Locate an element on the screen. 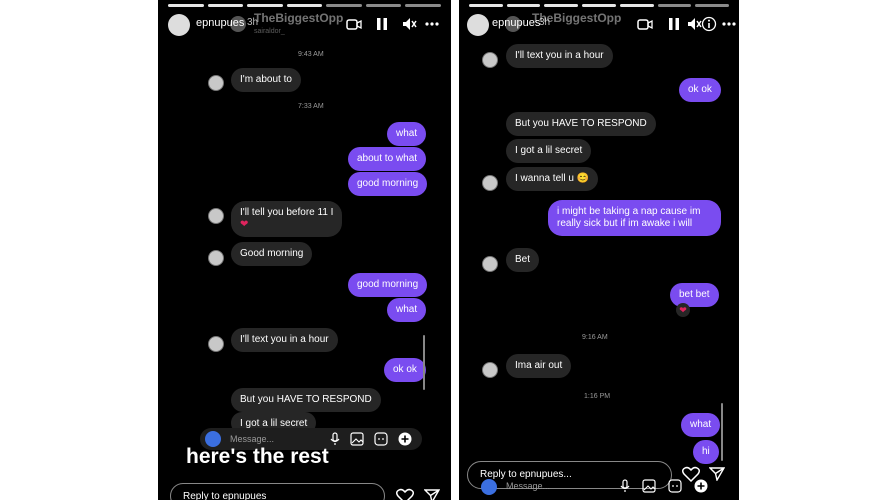  timestamp: 7:33 AM is located at coordinates (311, 106).